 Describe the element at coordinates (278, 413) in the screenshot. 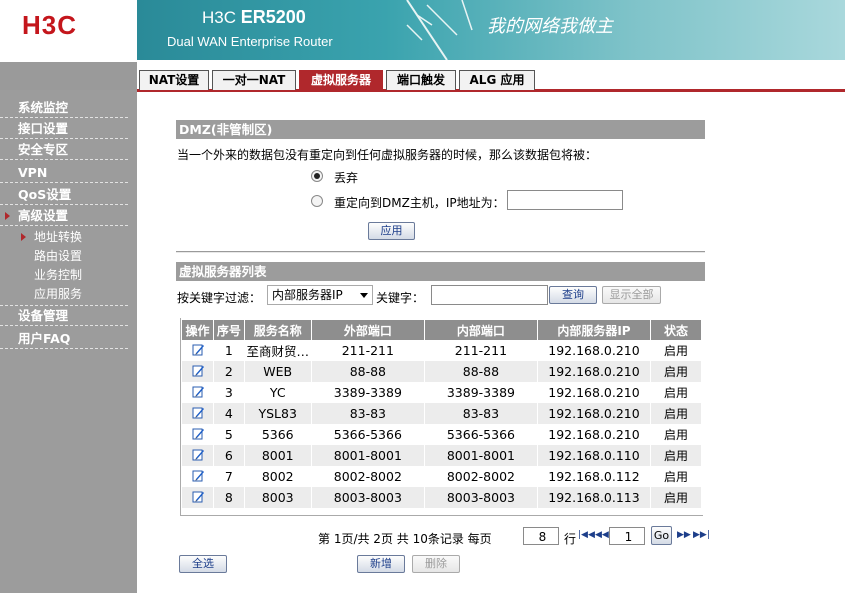

I see `service-name-cell: YSL83` at that location.